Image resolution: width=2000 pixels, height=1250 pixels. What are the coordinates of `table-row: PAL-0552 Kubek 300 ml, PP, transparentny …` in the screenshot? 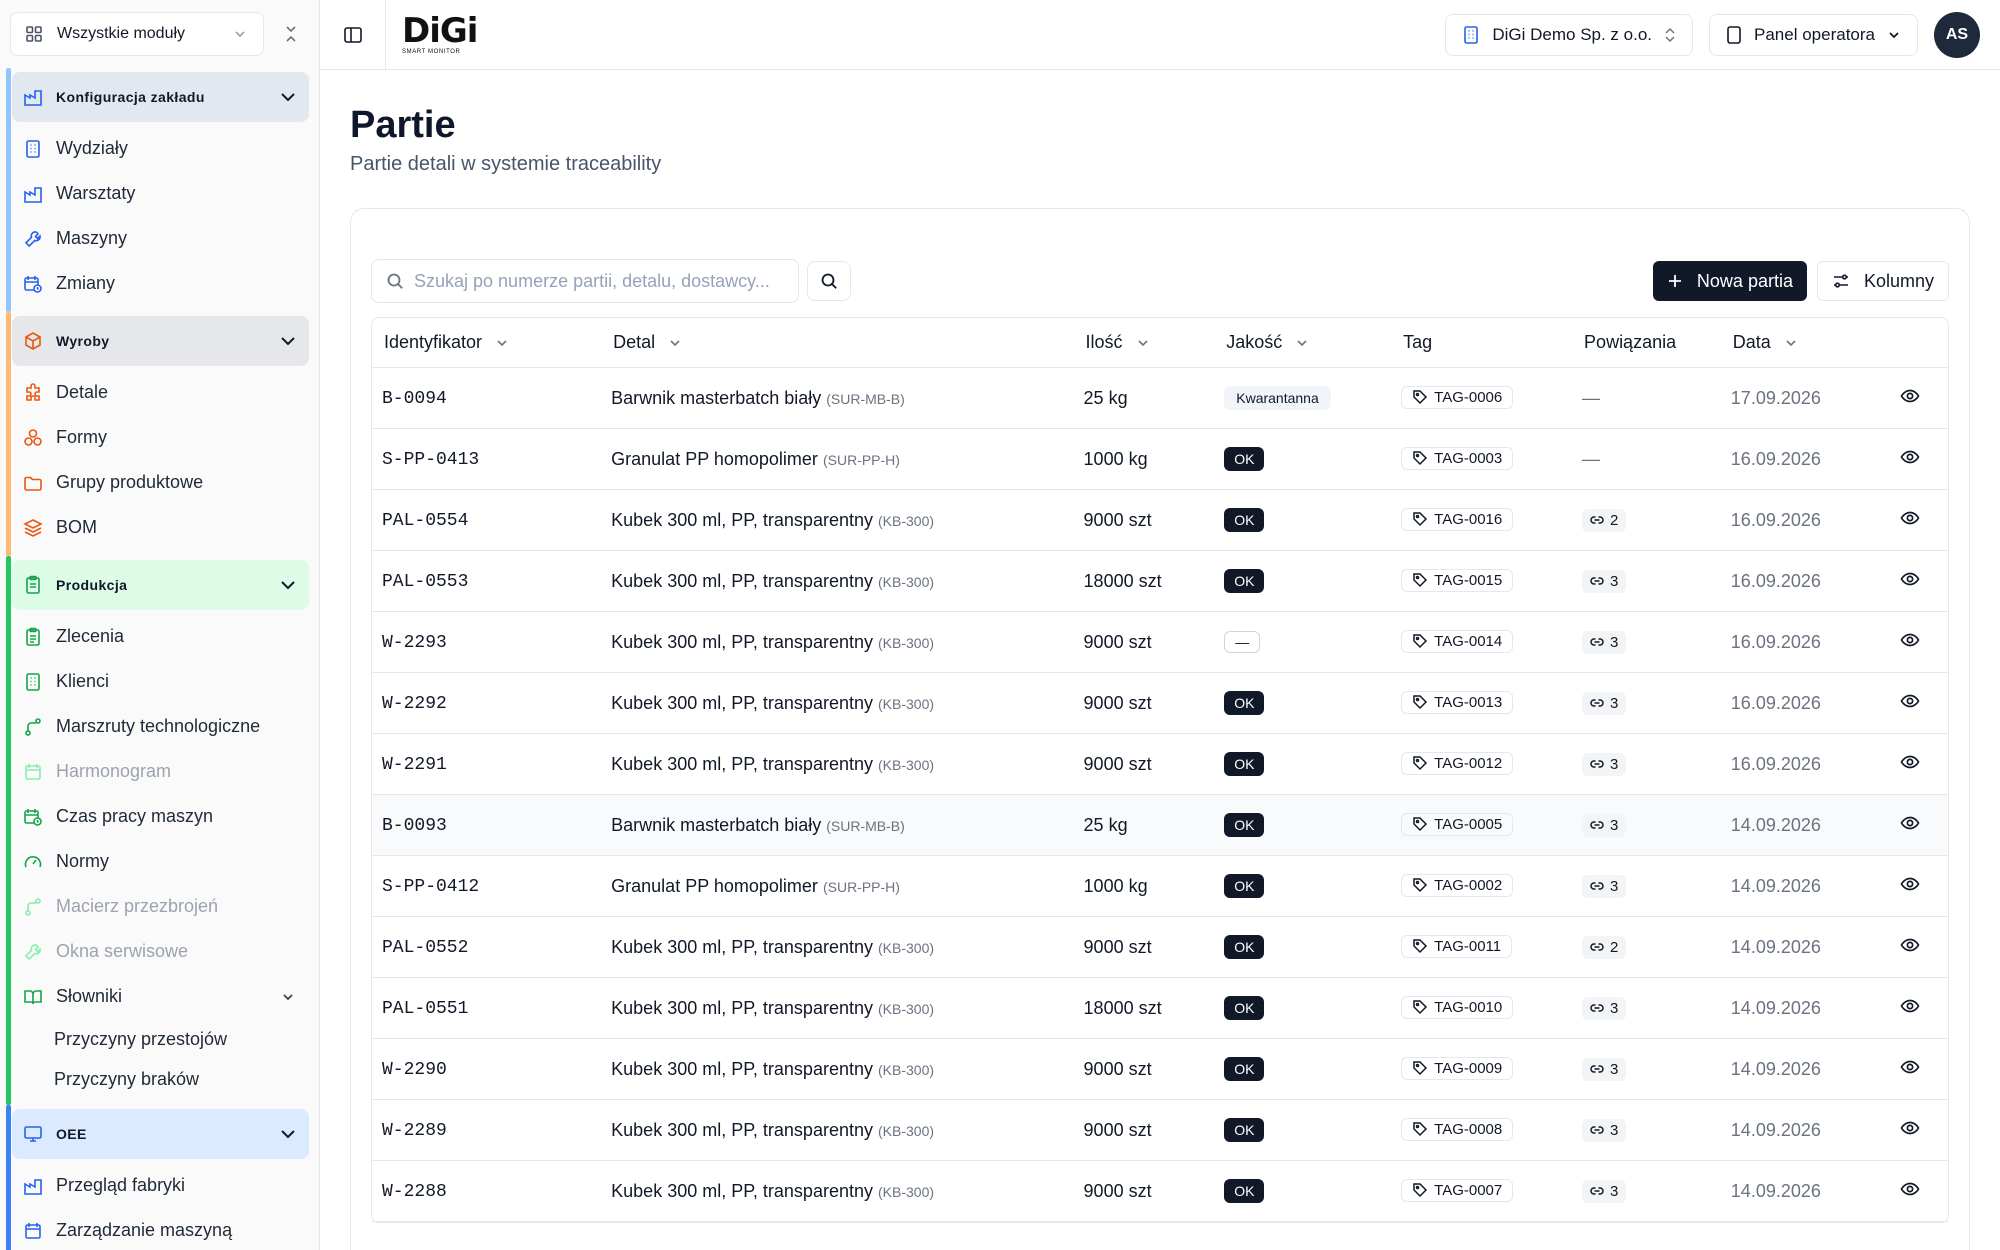 It's located at (1160, 947).